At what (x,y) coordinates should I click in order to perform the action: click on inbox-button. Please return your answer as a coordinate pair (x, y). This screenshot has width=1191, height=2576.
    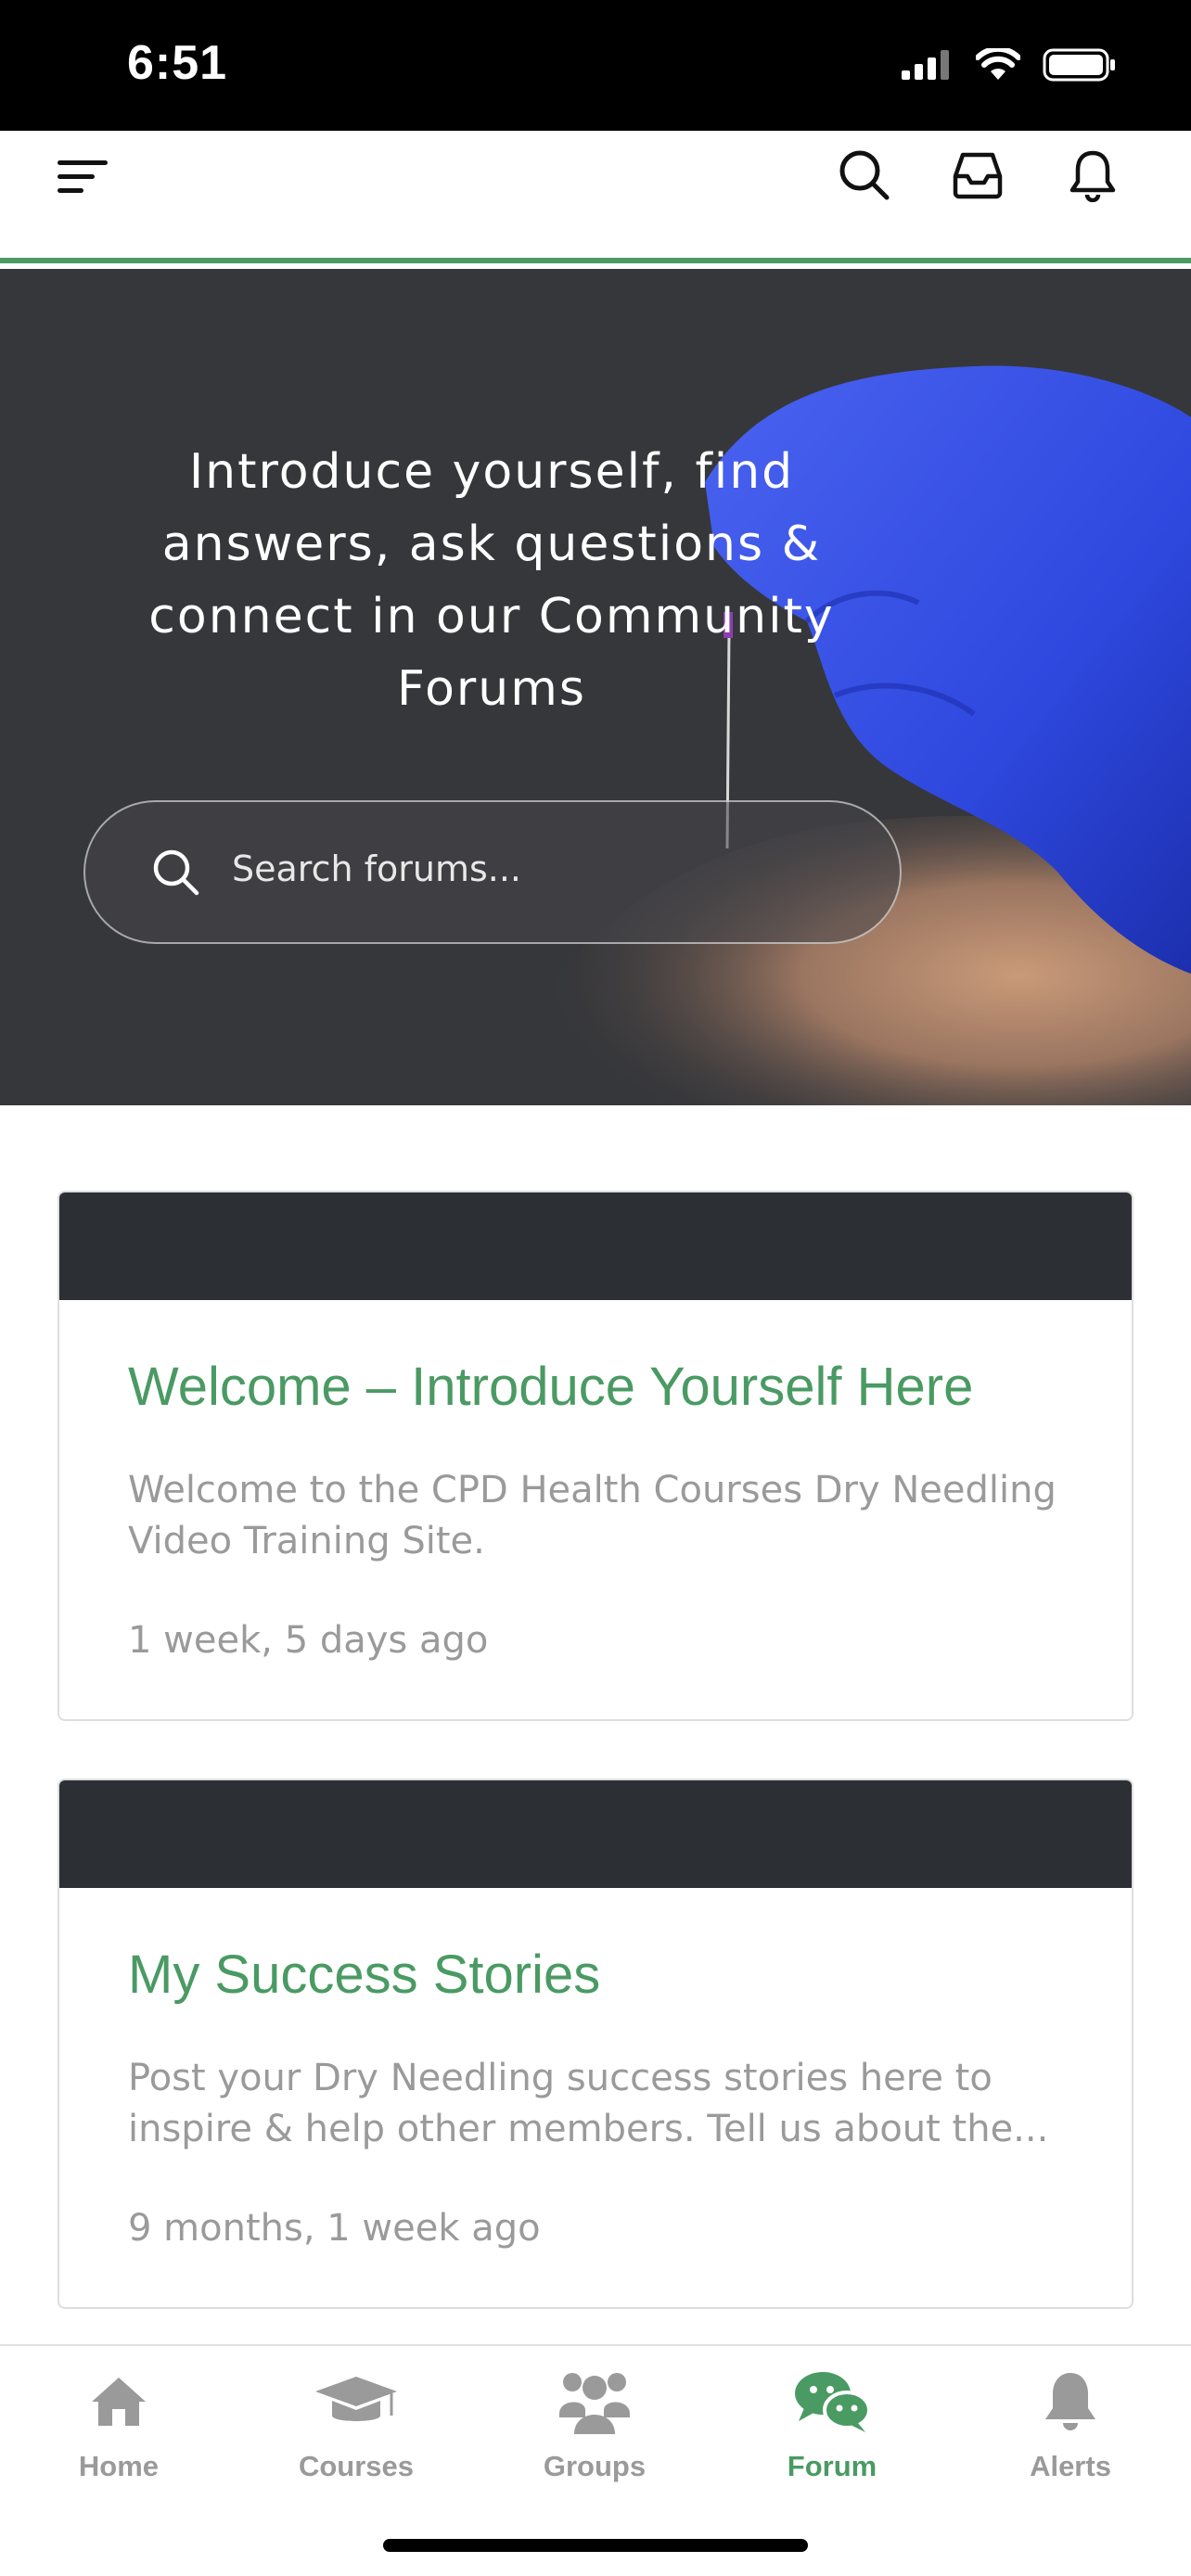
    Looking at the image, I should click on (978, 175).